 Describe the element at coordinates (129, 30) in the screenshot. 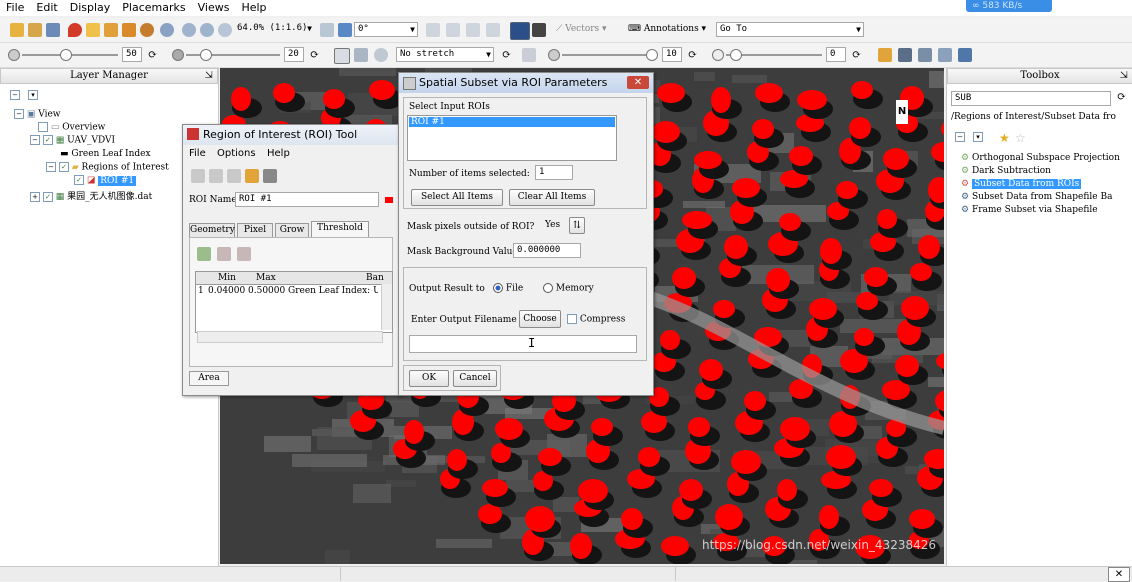

I see `fly-icon` at that location.